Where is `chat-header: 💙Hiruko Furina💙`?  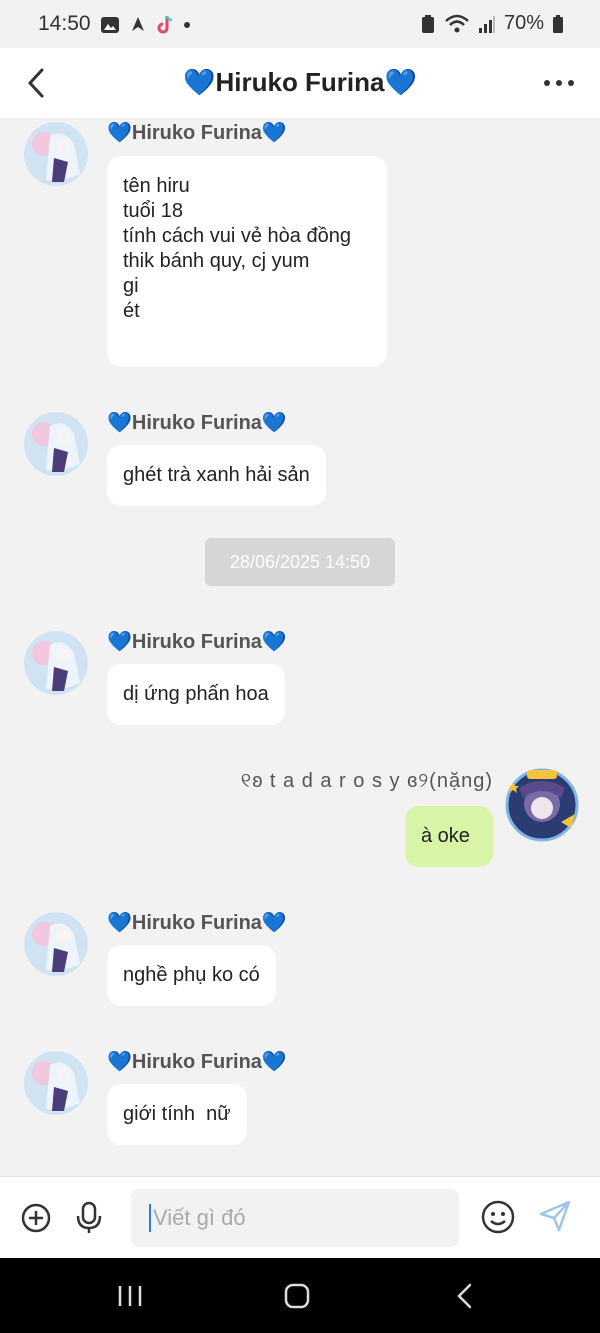 chat-header: 💙Hiruko Furina💙 is located at coordinates (300, 83).